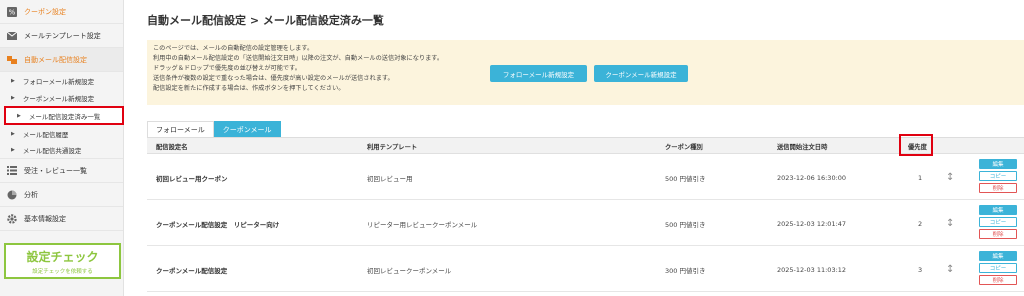  Describe the element at coordinates (58, 81) in the screenshot. I see `sidebar-sub-label: フォローメール新規設定` at that location.